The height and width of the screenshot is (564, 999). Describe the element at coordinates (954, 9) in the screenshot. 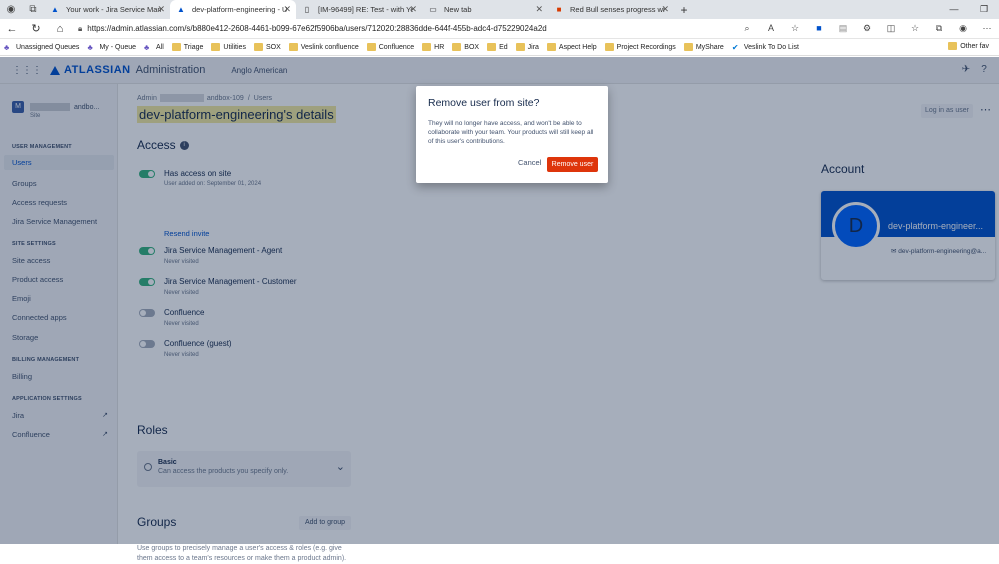

I see `minimize-icon: —` at that location.